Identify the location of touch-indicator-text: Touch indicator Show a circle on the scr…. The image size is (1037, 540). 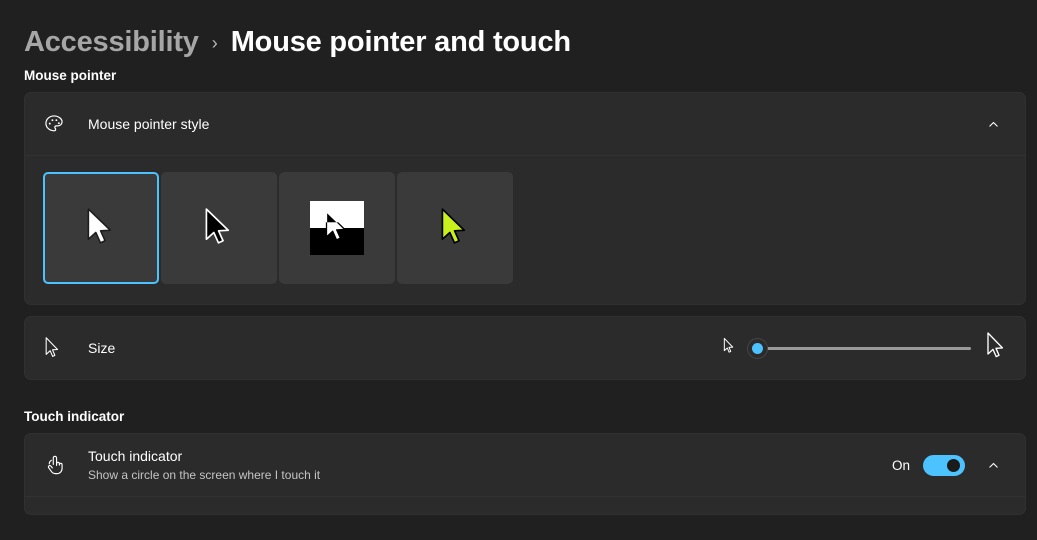
(490, 465).